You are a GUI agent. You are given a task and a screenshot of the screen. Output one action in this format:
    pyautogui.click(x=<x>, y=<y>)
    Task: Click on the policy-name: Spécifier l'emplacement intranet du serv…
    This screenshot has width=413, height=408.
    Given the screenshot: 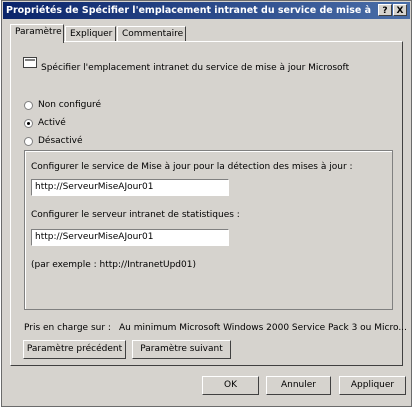 What is the action you would take?
    pyautogui.click(x=195, y=68)
    